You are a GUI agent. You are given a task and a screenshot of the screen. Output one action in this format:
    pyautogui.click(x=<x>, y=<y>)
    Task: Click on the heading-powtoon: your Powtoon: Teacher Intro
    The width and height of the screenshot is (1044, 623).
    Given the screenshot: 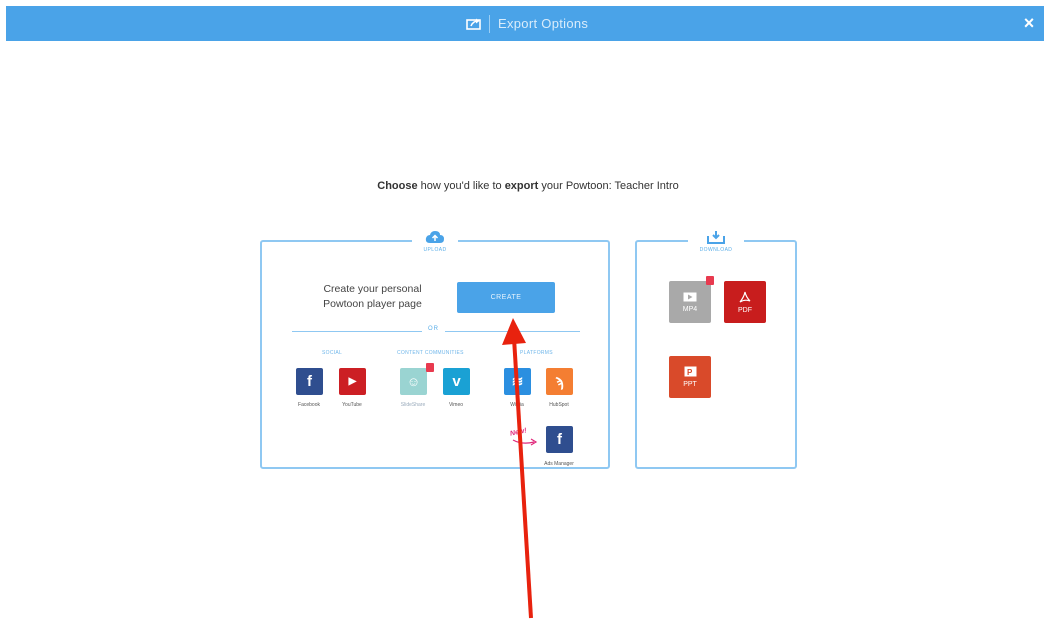 What is the action you would take?
    pyautogui.click(x=608, y=186)
    